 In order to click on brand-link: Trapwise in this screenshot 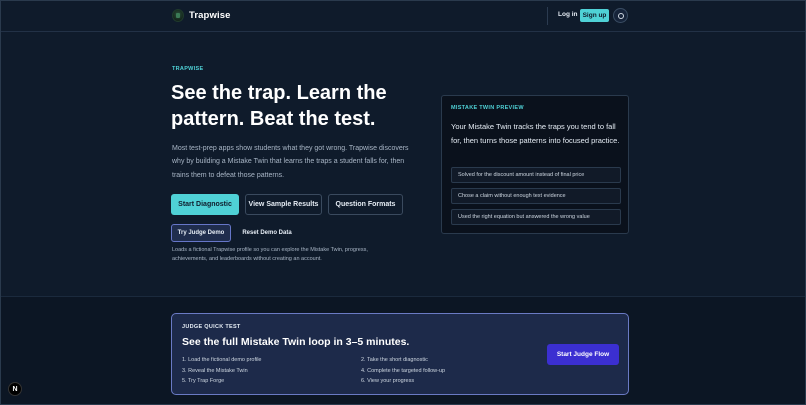, I will do `click(201, 15)`.